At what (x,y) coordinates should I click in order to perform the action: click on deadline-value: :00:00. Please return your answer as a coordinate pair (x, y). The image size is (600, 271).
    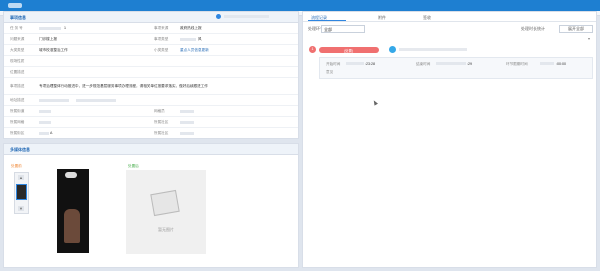
    Looking at the image, I should click on (561, 64).